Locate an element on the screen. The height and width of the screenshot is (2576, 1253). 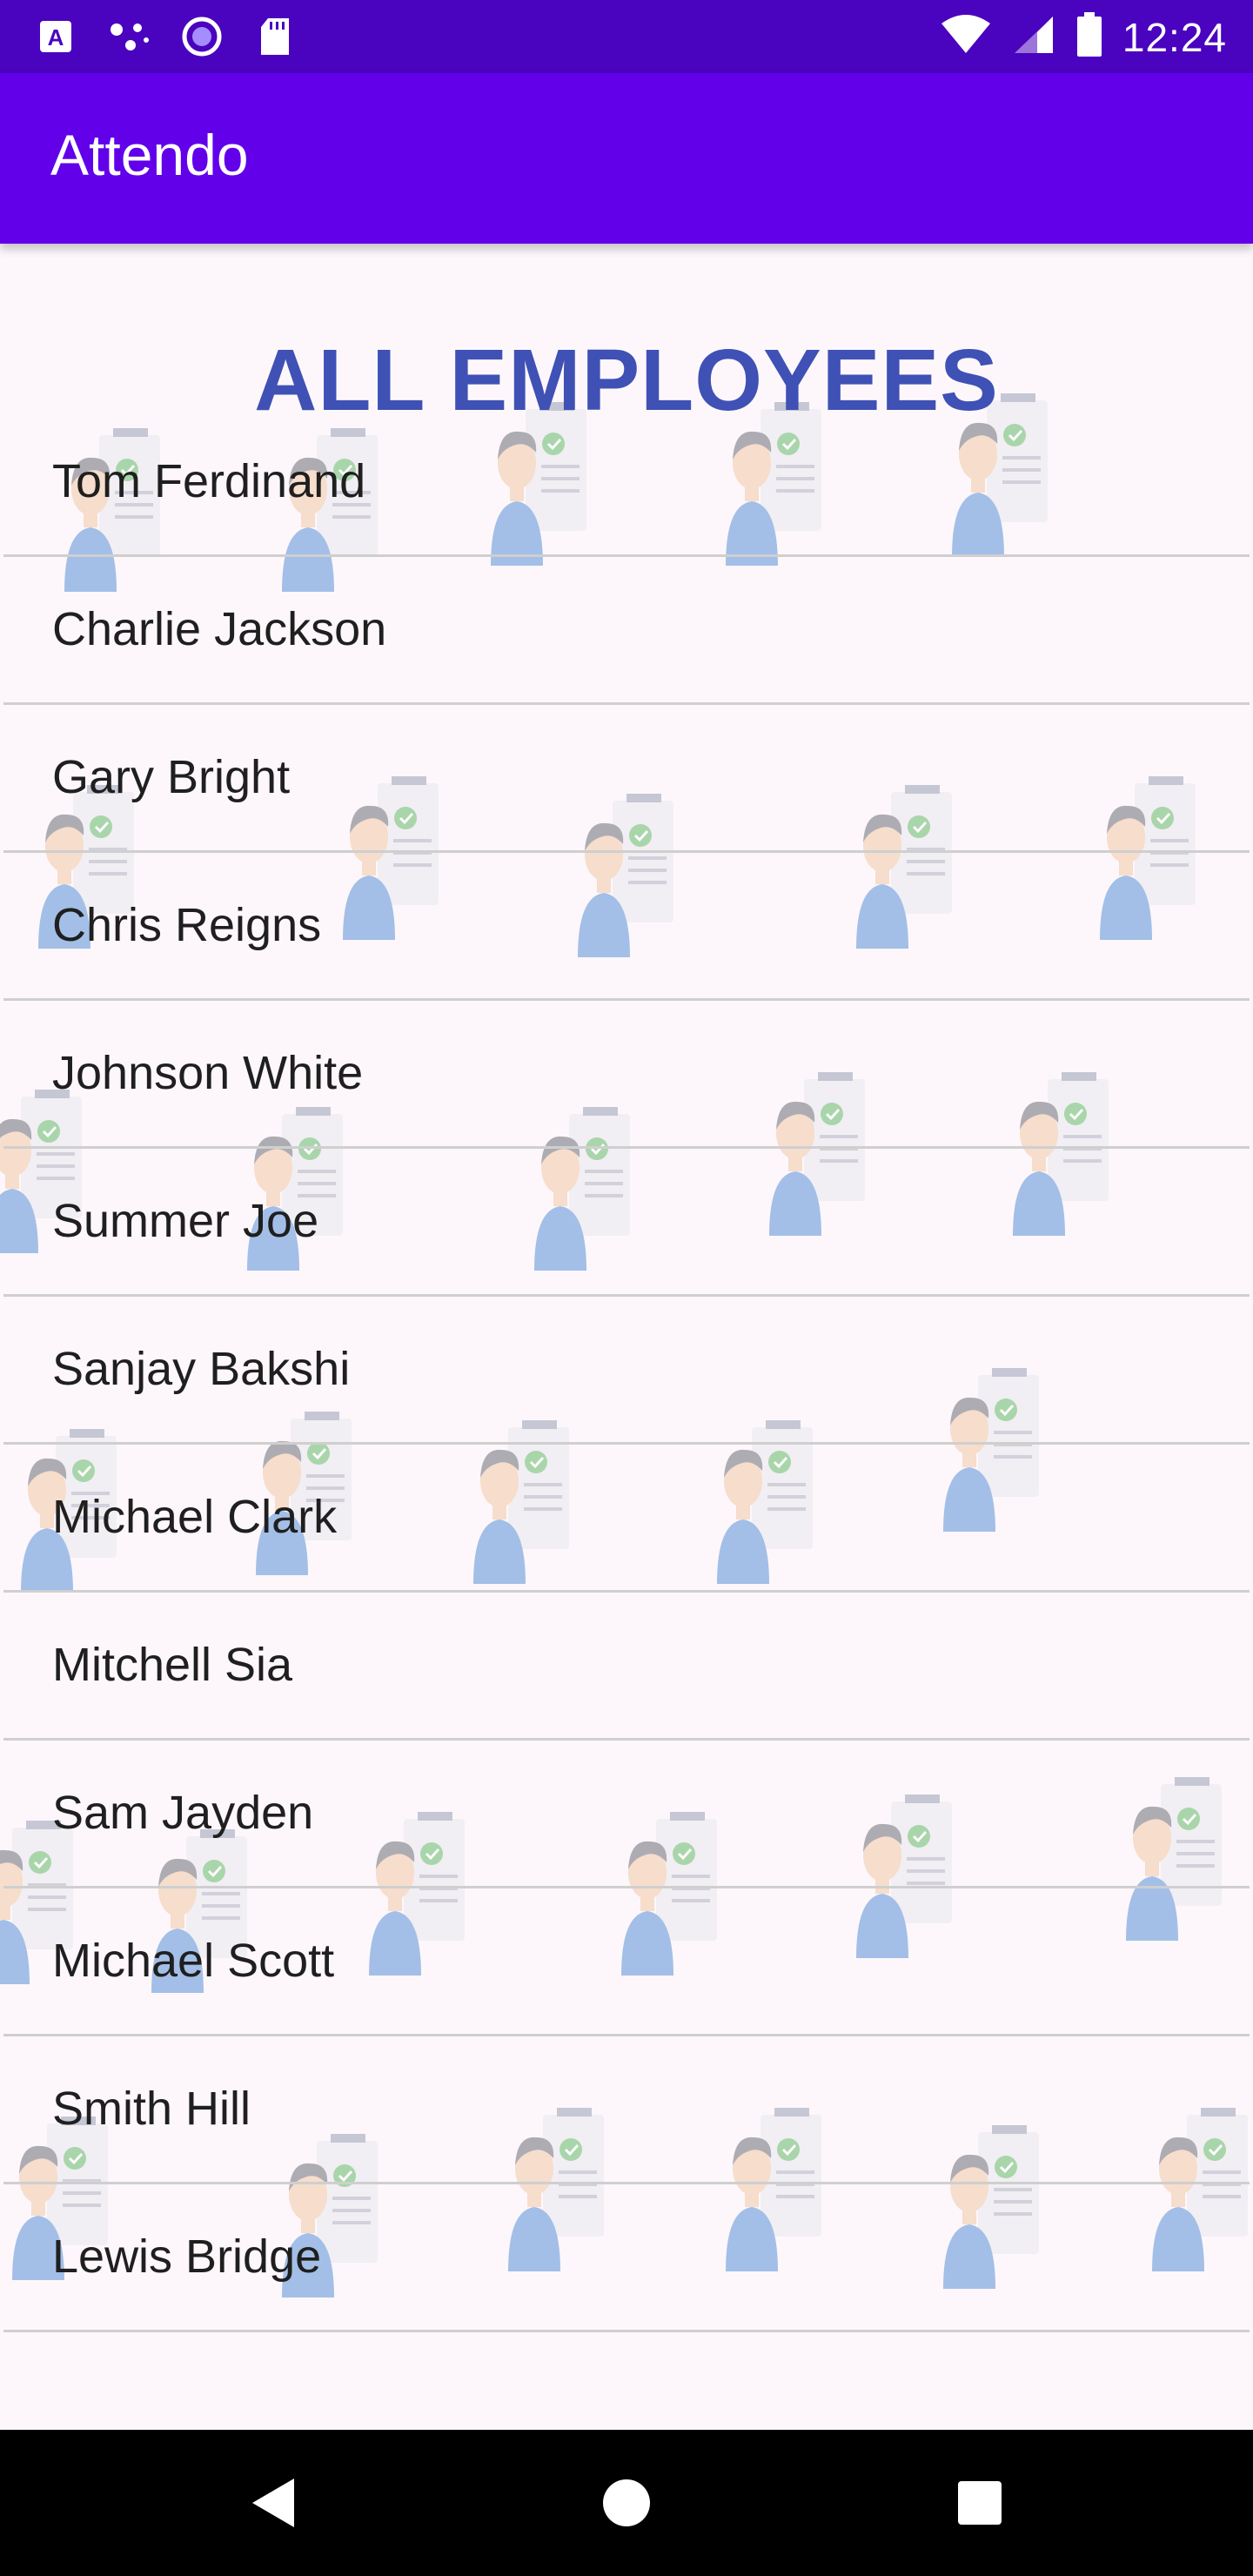
status-clock: 12:24 is located at coordinates (1174, 37).